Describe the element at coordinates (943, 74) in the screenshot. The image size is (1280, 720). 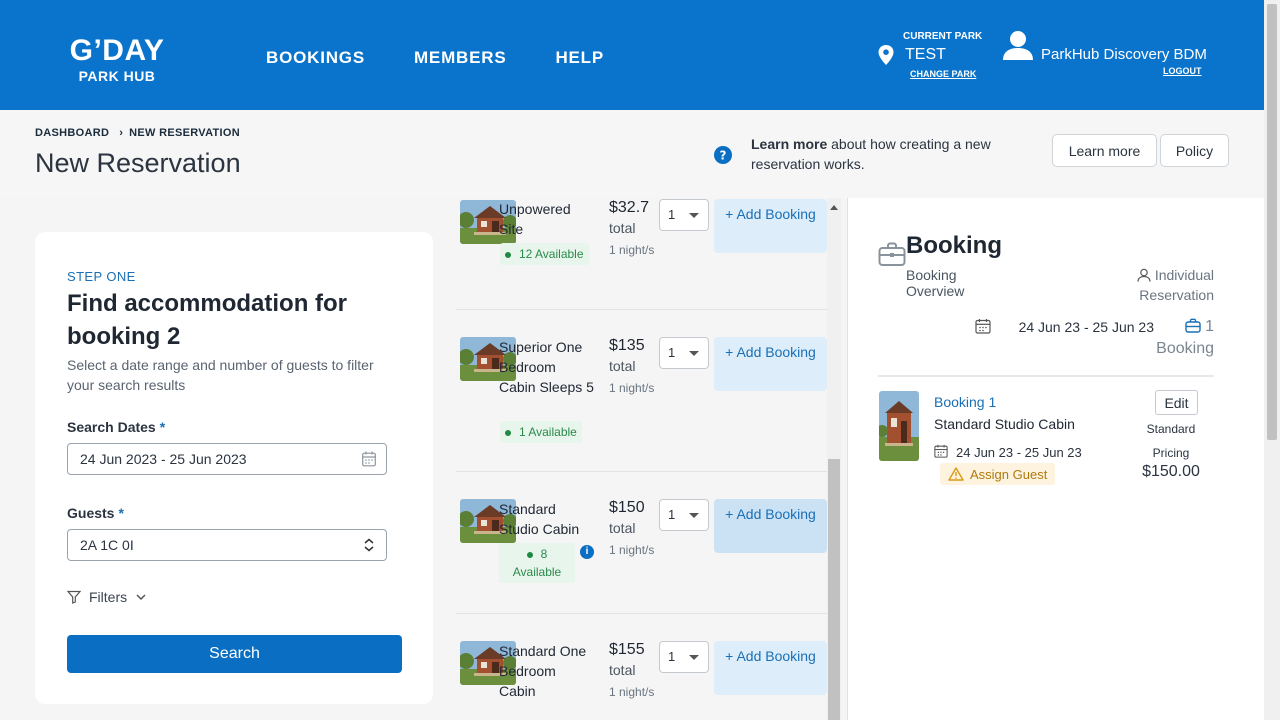
I see `change-park-link: CHANGE PARK` at that location.